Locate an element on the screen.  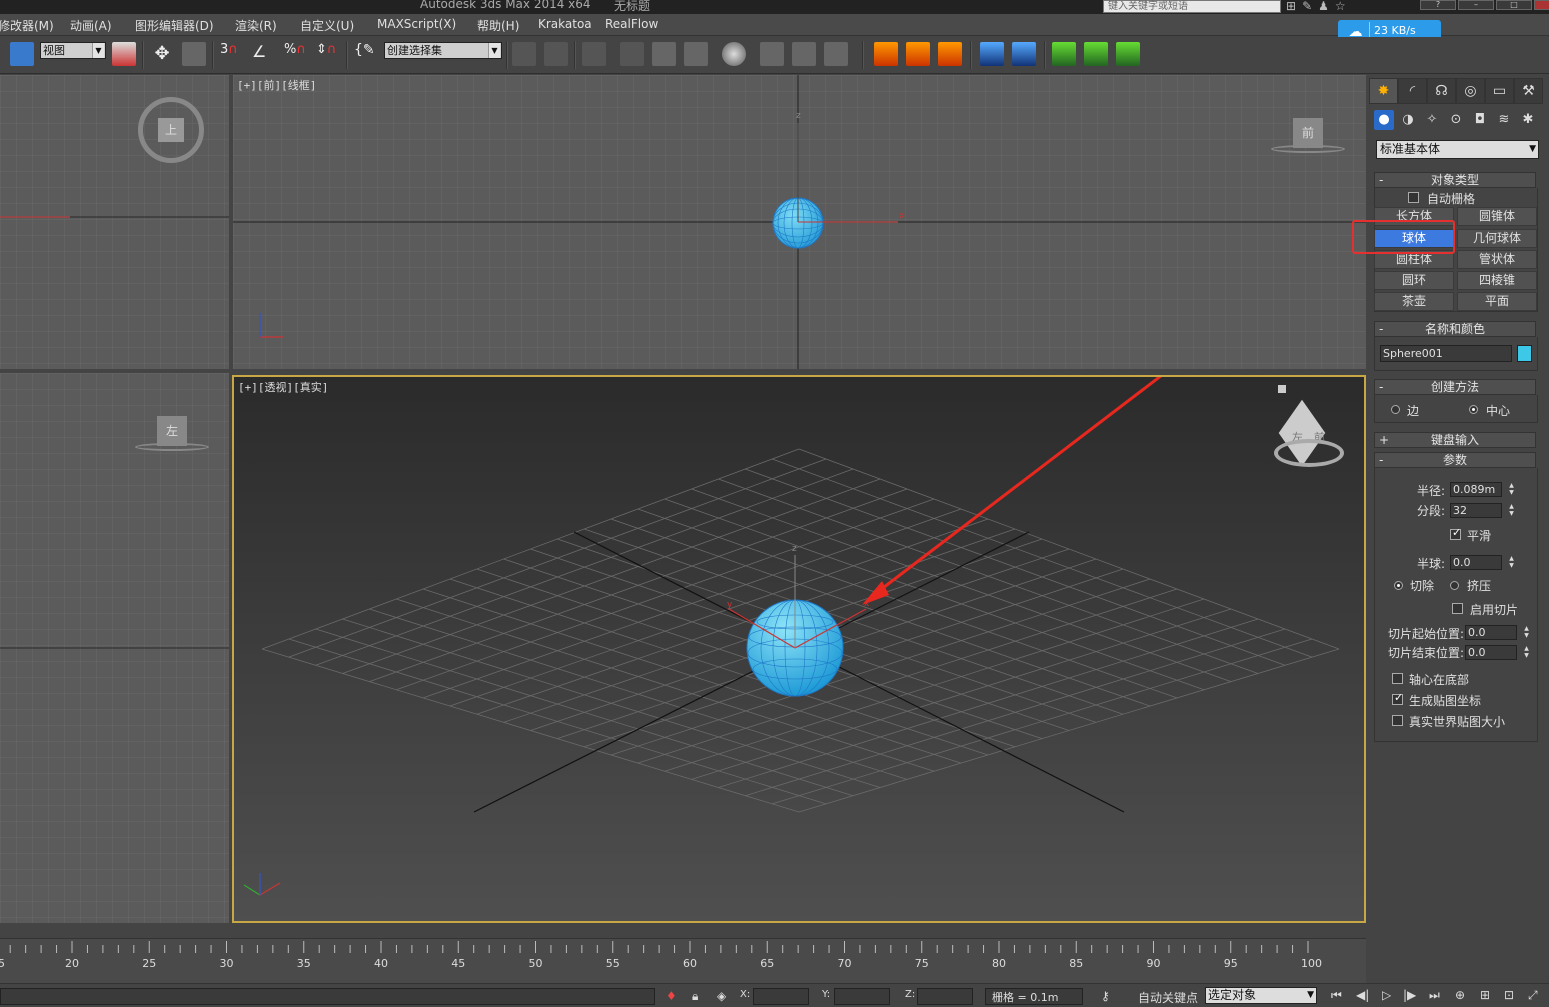
geometry-icon: ● is located at coordinates (1384, 120).